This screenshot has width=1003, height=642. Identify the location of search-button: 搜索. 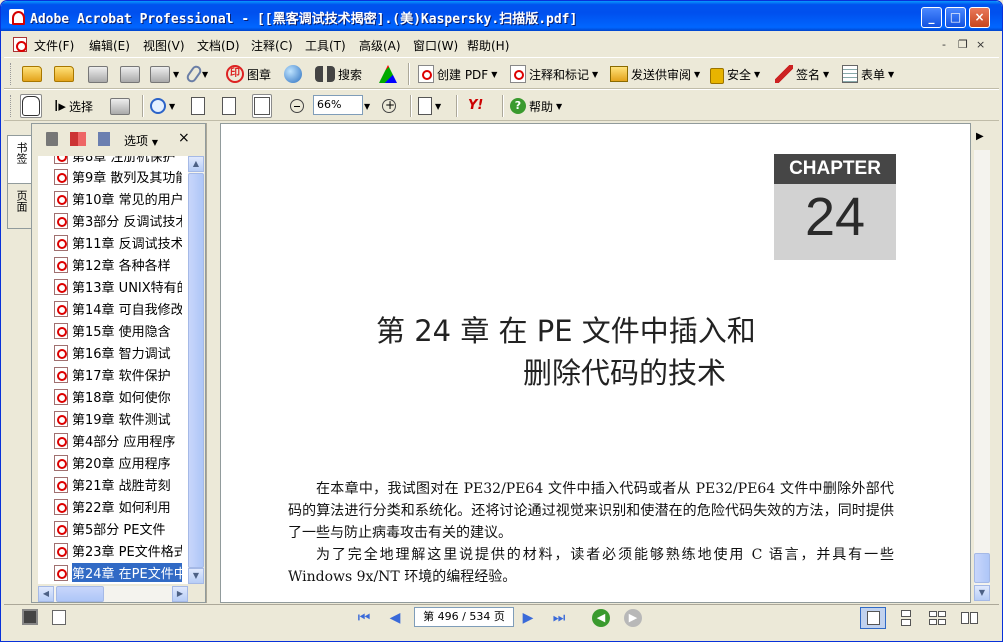
(338, 74).